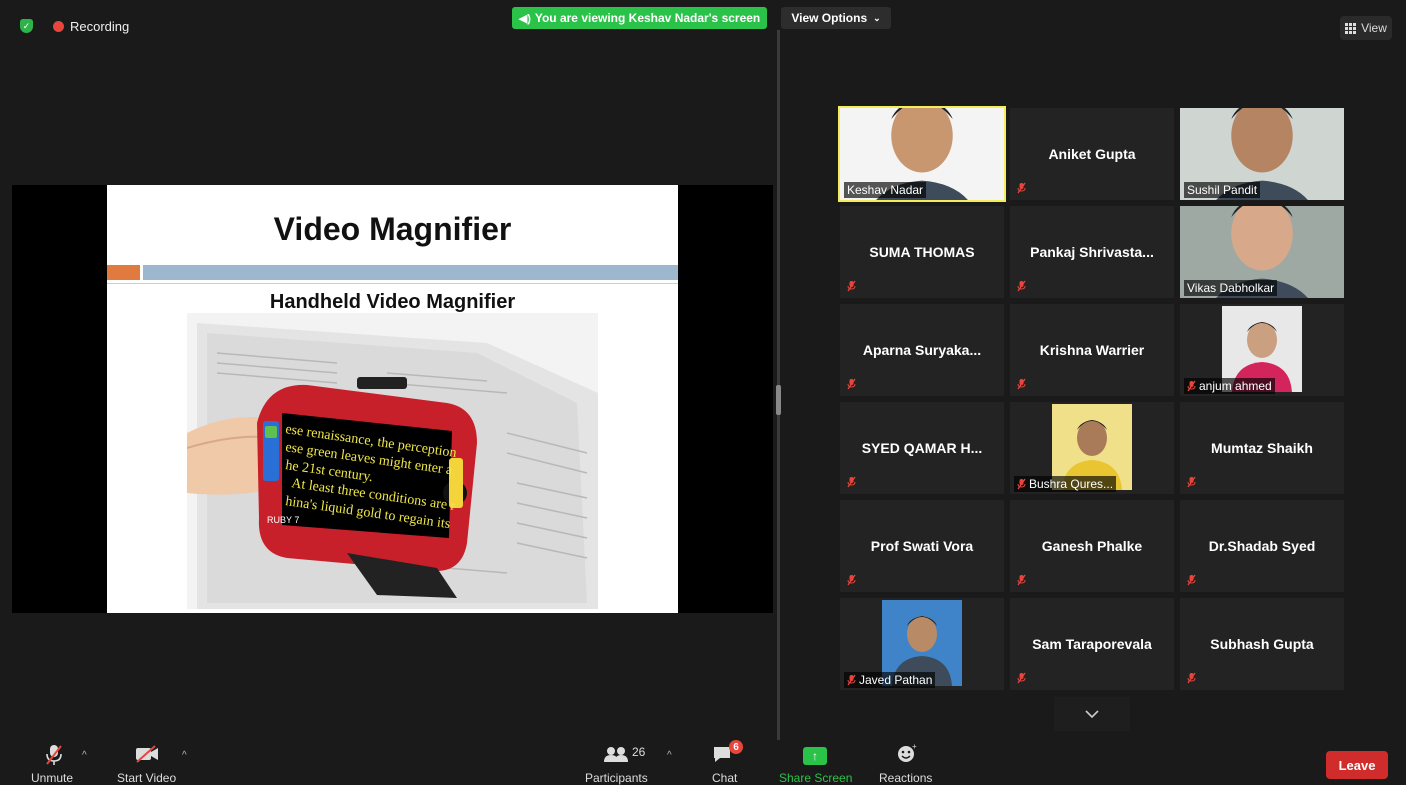 This screenshot has width=1406, height=785. What do you see at coordinates (58, 26) in the screenshot?
I see `recording-icon` at bounding box center [58, 26].